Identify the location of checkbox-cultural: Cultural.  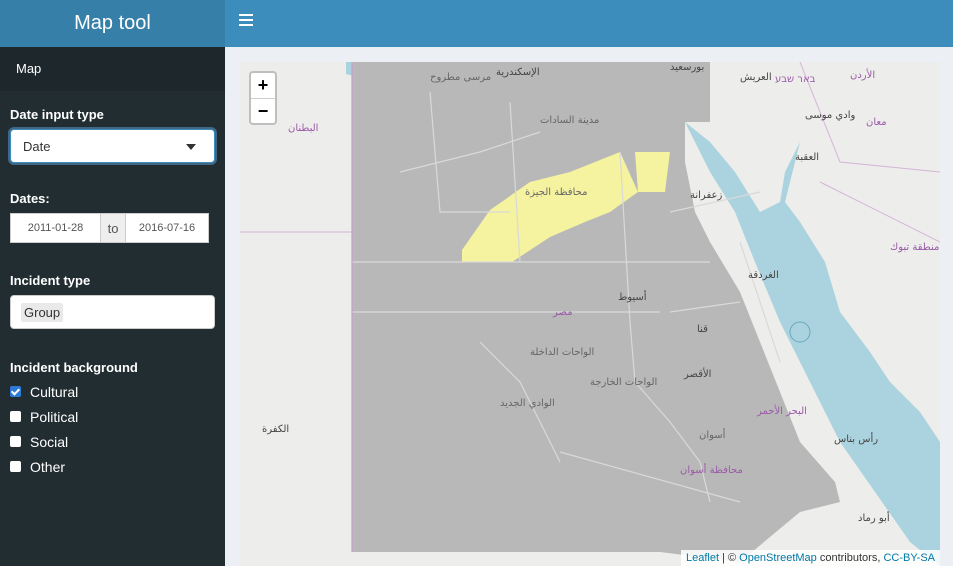
(112, 391).